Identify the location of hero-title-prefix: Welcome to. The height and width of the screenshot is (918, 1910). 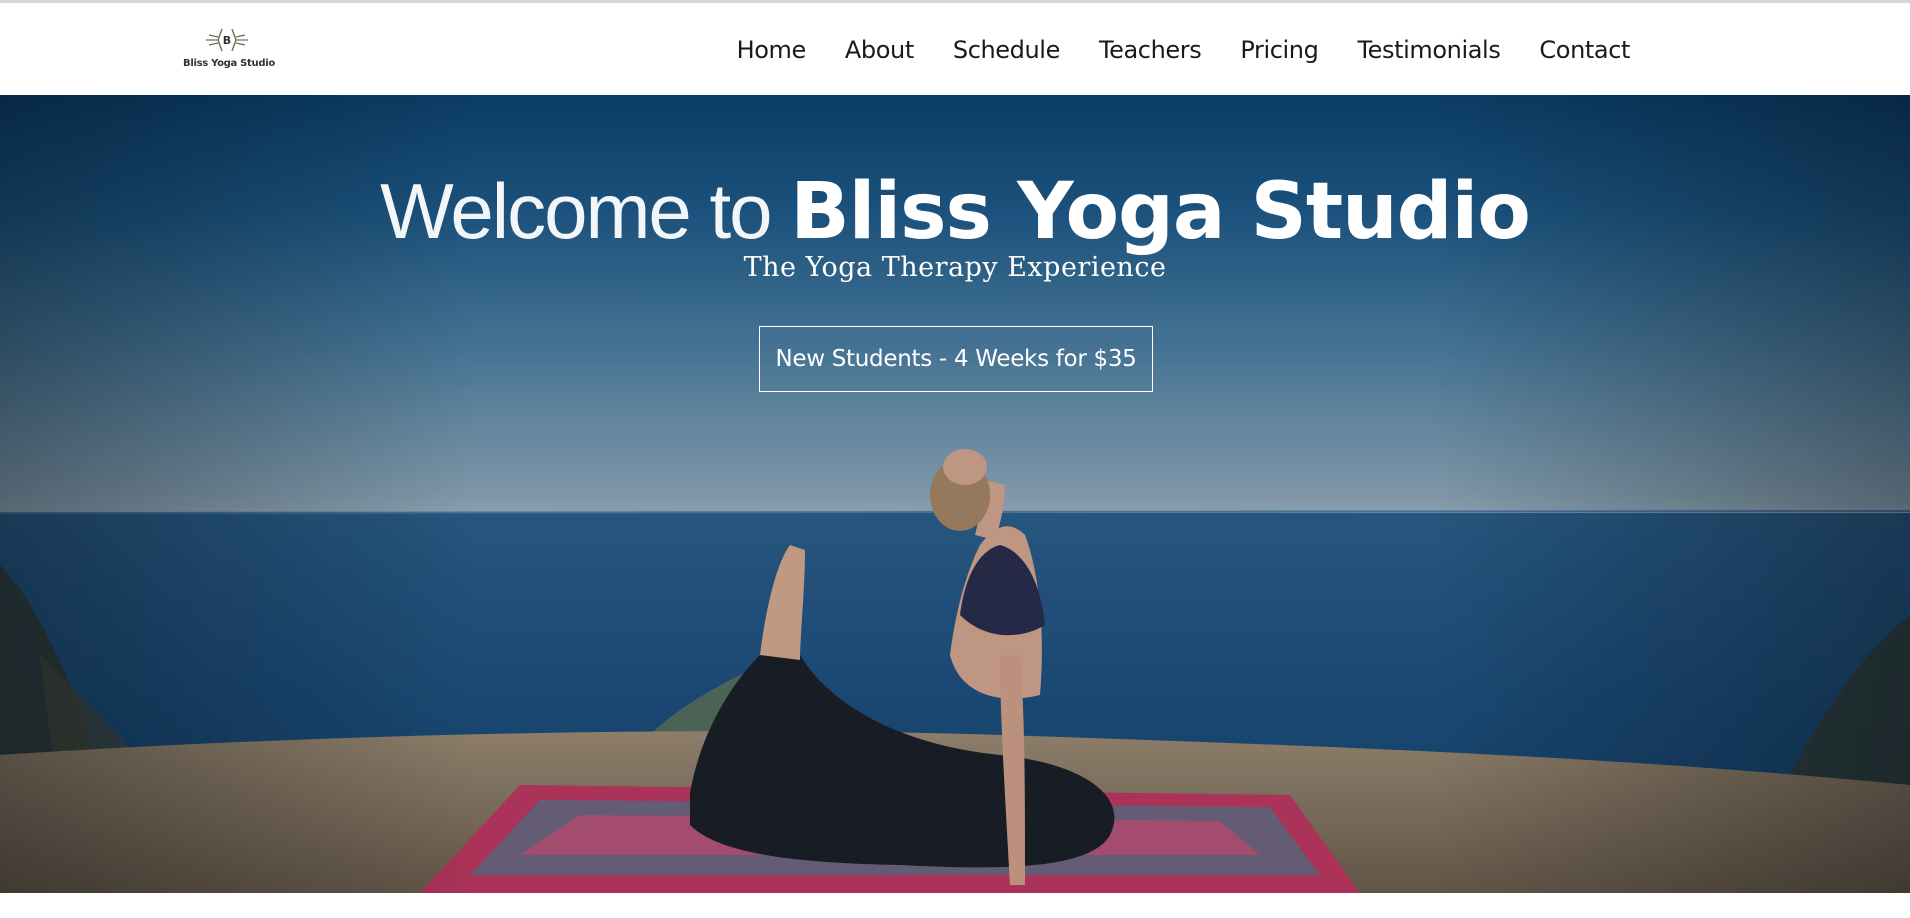
(585, 211).